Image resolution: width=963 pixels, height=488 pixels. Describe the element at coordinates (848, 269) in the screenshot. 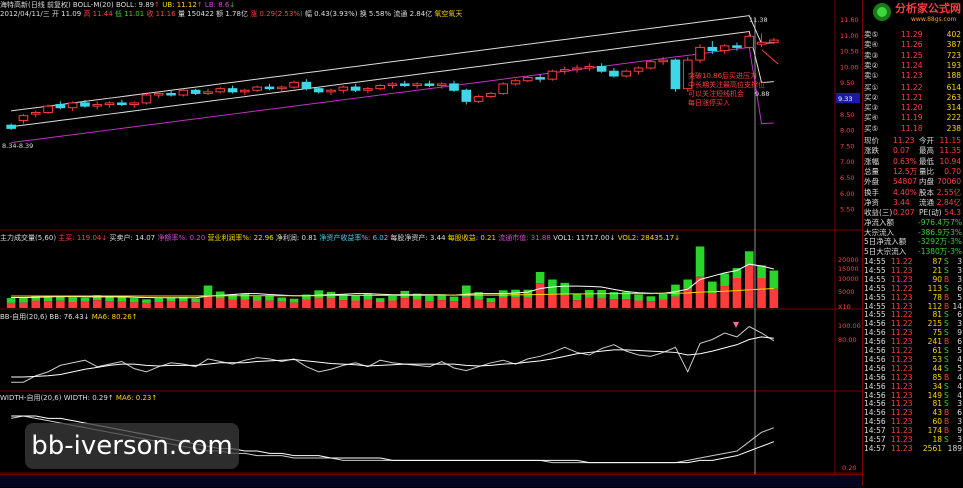

I see `vol-tick-label: 15000` at that location.